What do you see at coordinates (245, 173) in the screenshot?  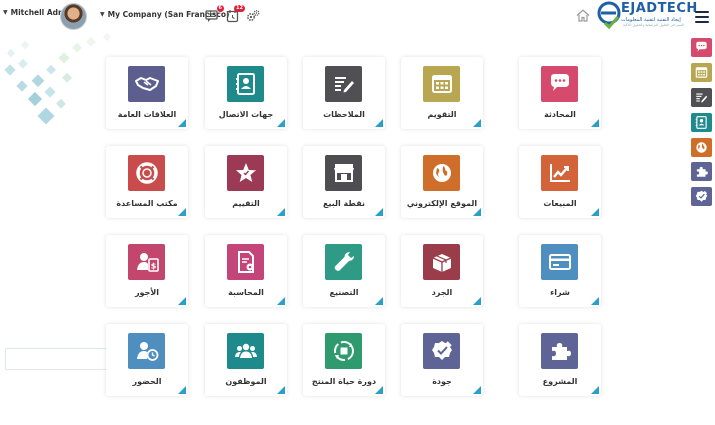 I see `star-icon` at bounding box center [245, 173].